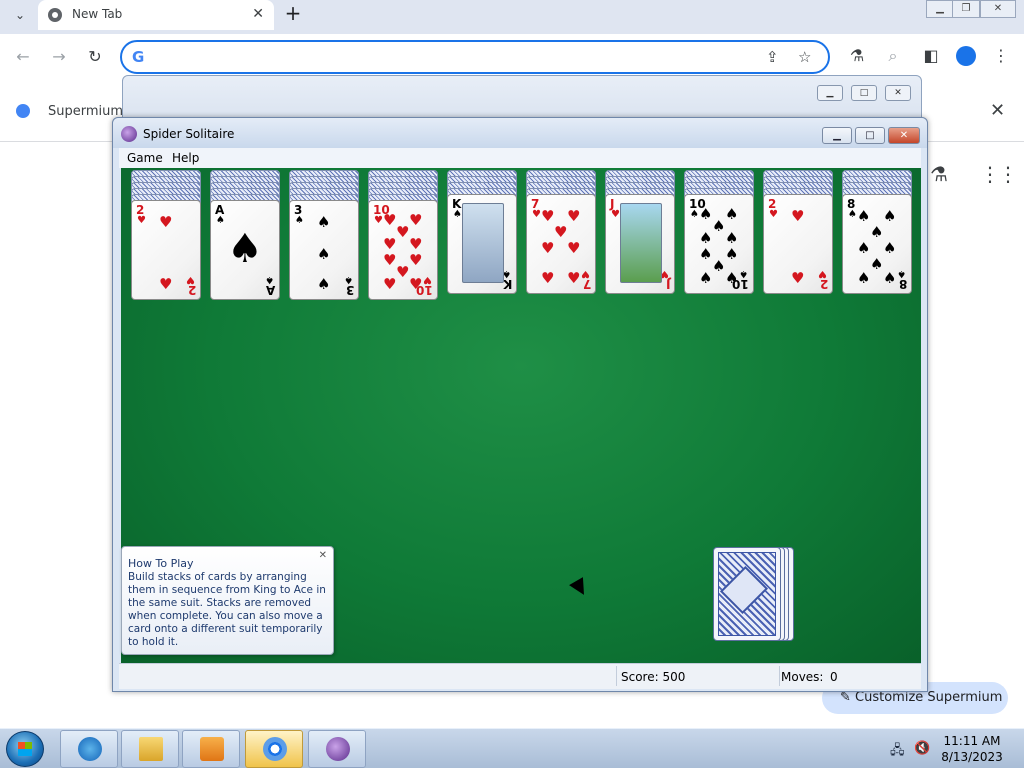 The width and height of the screenshot is (1024, 768). What do you see at coordinates (138, 57) in the screenshot?
I see `google-icon: G` at bounding box center [138, 57].